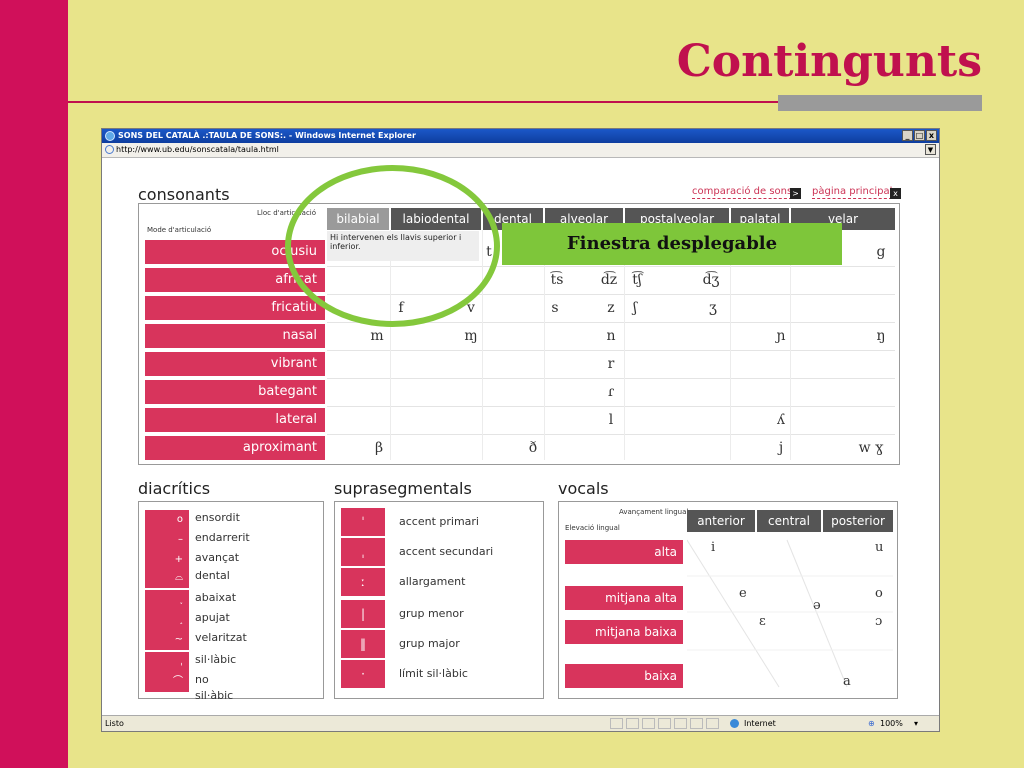 The width and height of the screenshot is (1024, 768). I want to click on col-anterior: anterior, so click(721, 521).